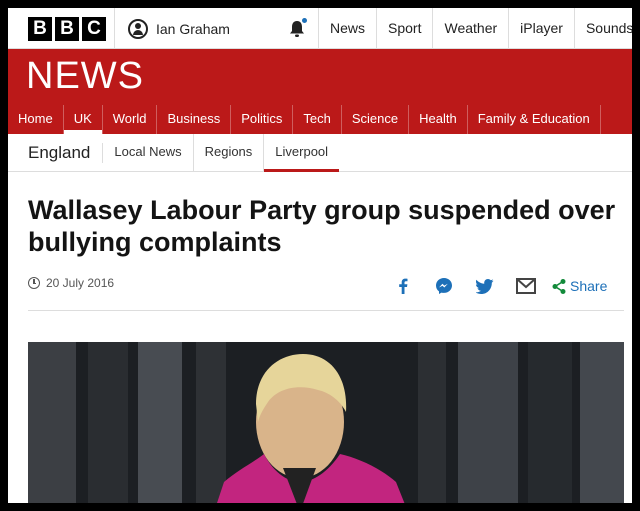  I want to click on twitter-icon, so click(485, 286).